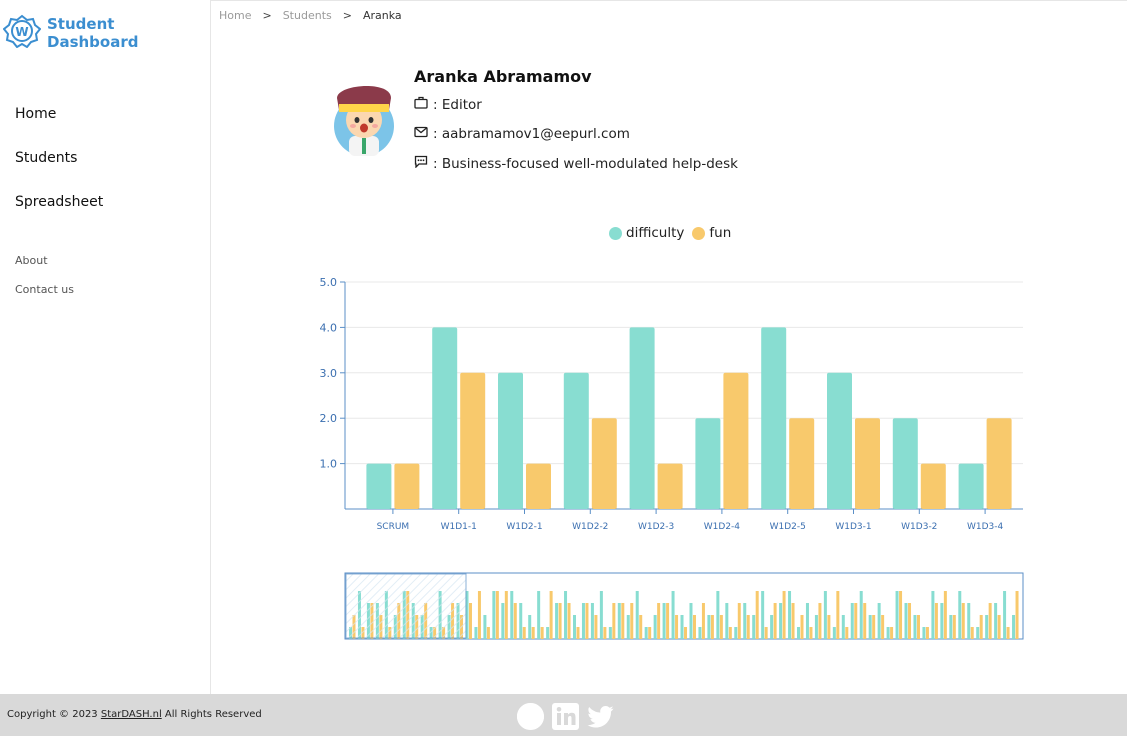  Describe the element at coordinates (565, 718) in the screenshot. I see `linkedin-icon` at that location.